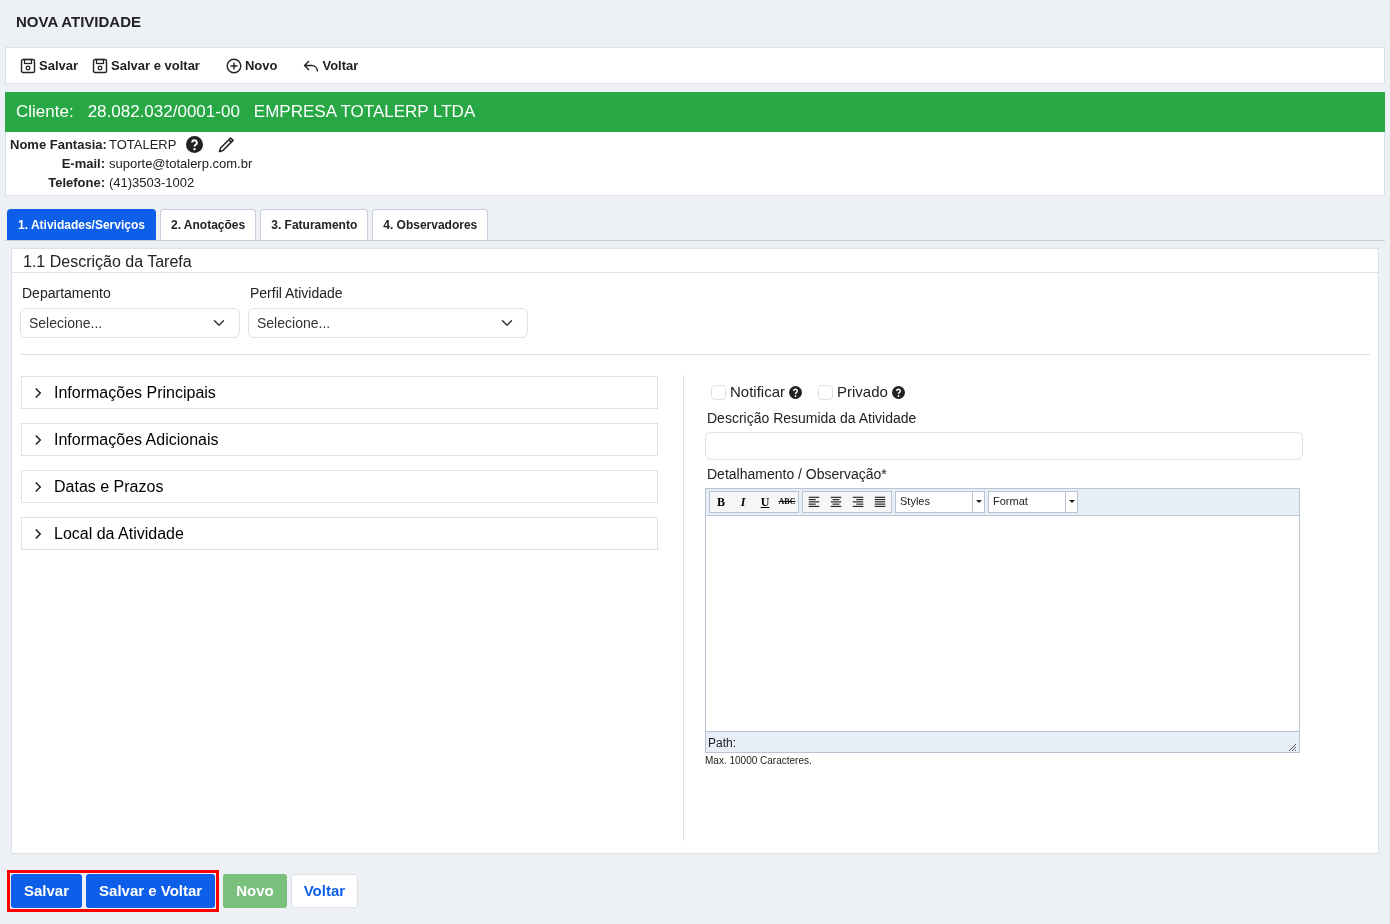 This screenshot has height=924, width=1390. What do you see at coordinates (880, 501) in the screenshot?
I see `justify-icon` at bounding box center [880, 501].